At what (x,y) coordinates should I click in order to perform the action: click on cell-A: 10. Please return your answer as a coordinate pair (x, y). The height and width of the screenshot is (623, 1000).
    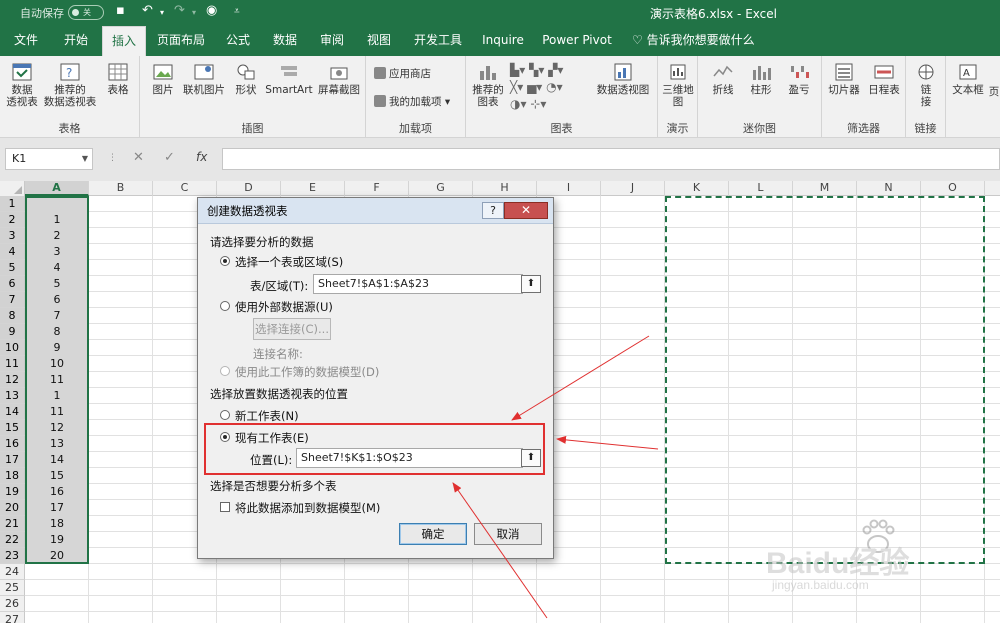
    Looking at the image, I should click on (57, 364).